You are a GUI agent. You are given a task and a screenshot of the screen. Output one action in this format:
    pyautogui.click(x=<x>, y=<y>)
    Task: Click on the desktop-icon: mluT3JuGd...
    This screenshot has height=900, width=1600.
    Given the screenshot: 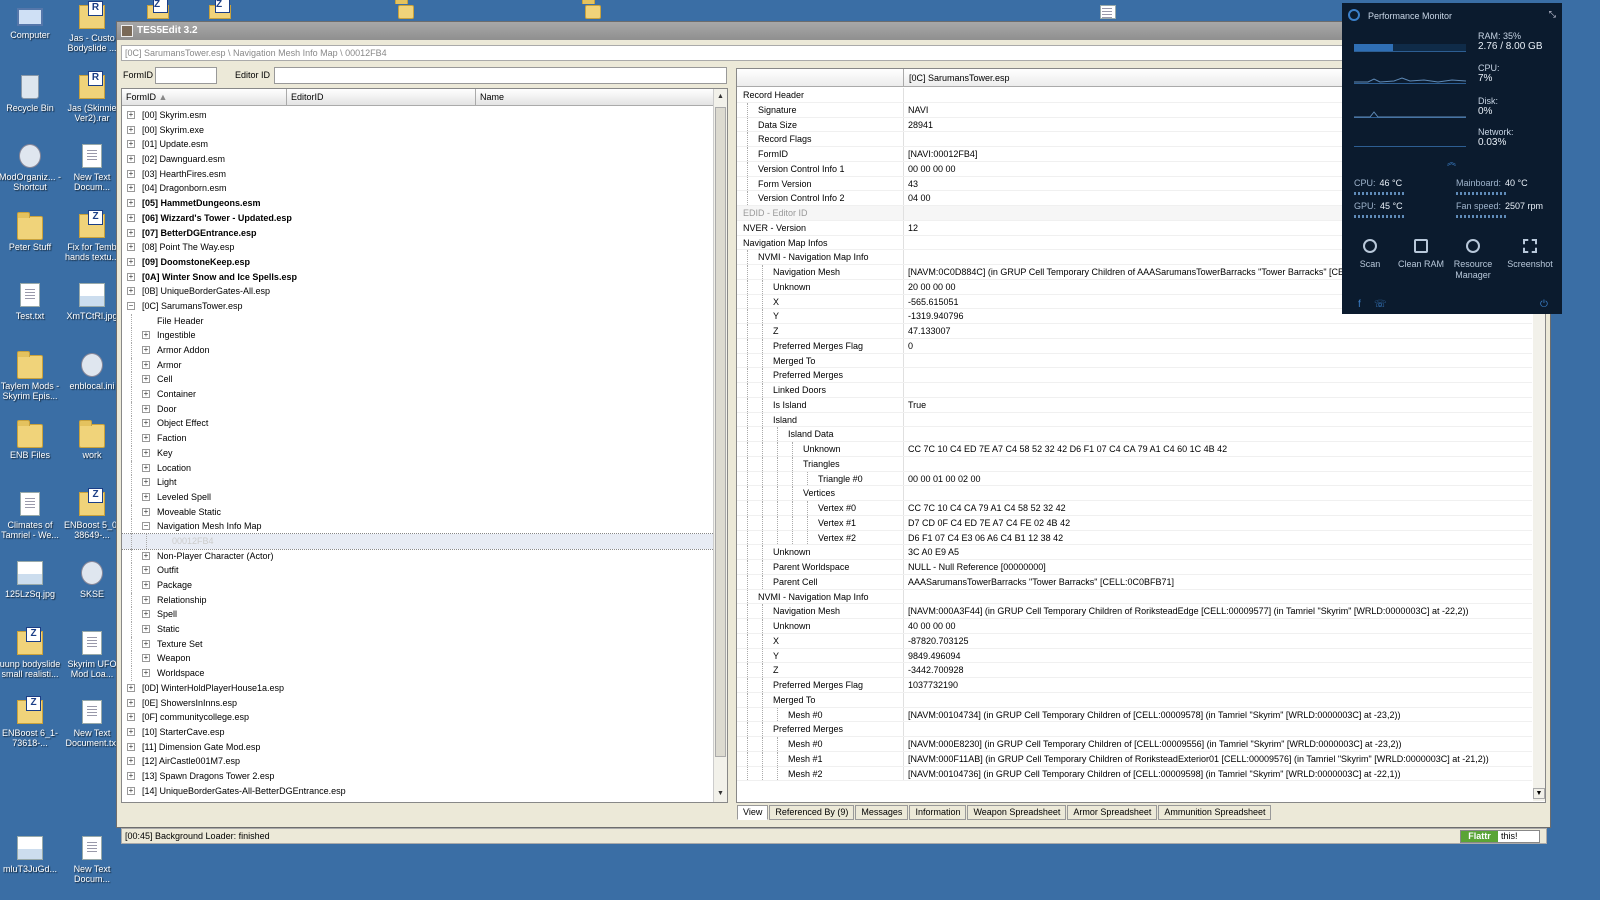 What is the action you would take?
    pyautogui.click(x=31, y=855)
    